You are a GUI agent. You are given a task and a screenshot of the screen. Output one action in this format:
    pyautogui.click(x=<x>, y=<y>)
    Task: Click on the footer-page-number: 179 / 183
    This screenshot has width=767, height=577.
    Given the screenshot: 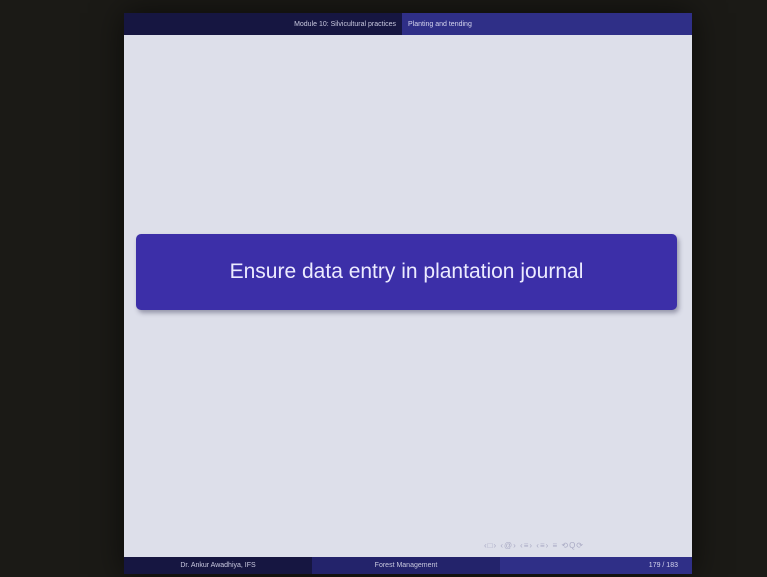 What is the action you would take?
    pyautogui.click(x=596, y=565)
    